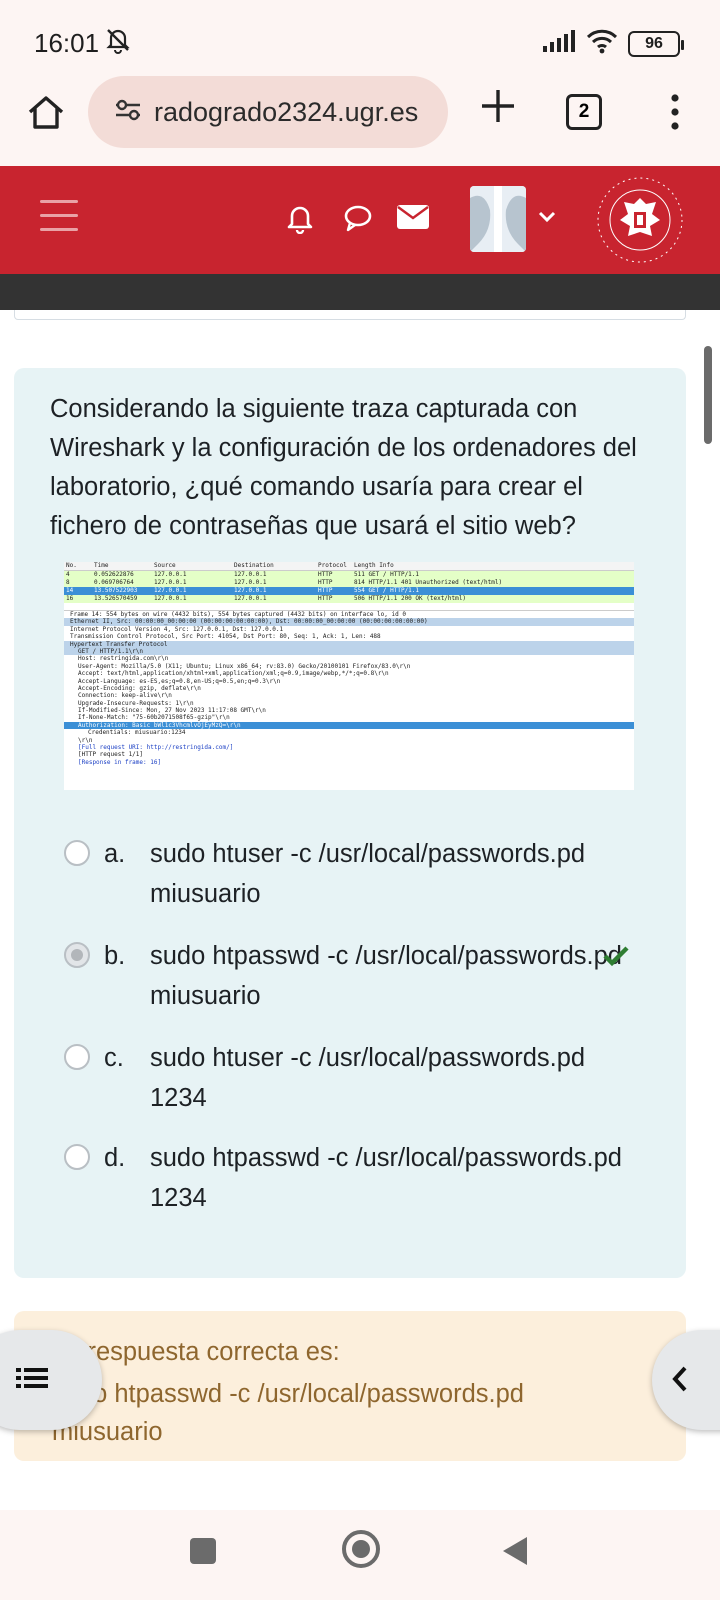 The width and height of the screenshot is (720, 1600). Describe the element at coordinates (71, 565) in the screenshot. I see `col-no: No.` at that location.